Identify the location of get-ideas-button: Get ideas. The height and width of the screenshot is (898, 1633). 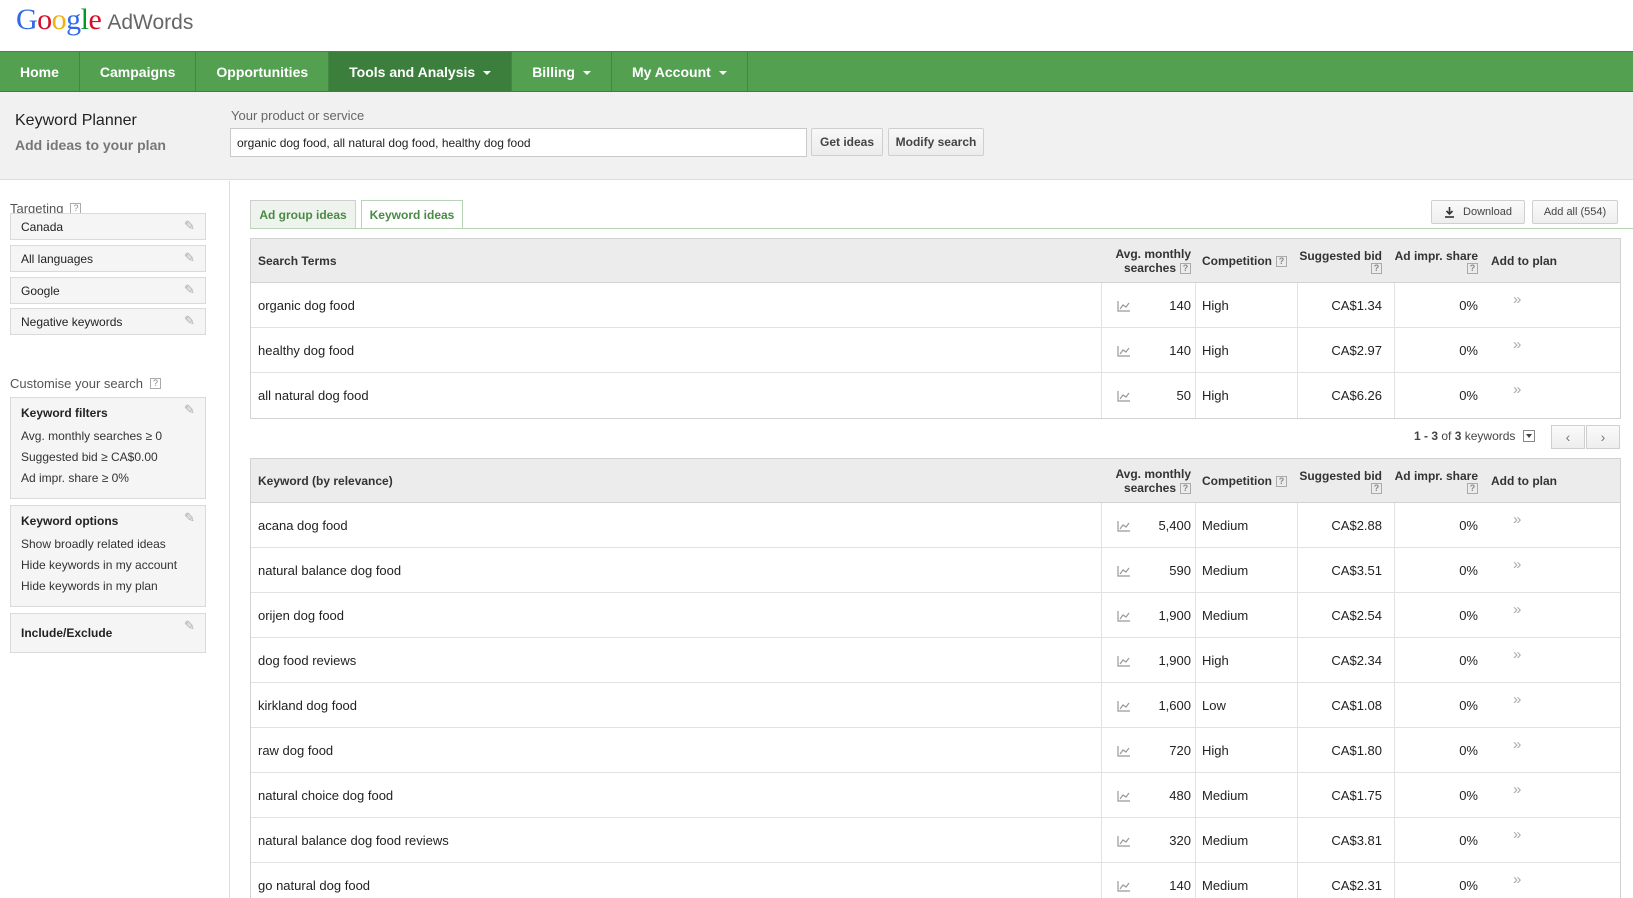
(847, 142).